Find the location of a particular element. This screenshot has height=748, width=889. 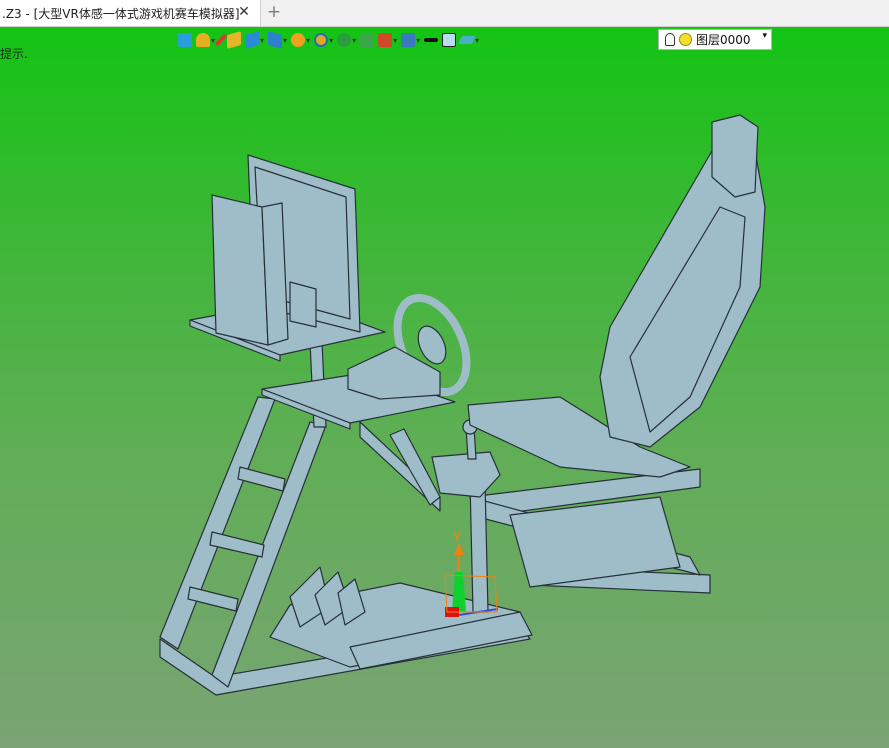

shifter-mount is located at coordinates (466, 474).